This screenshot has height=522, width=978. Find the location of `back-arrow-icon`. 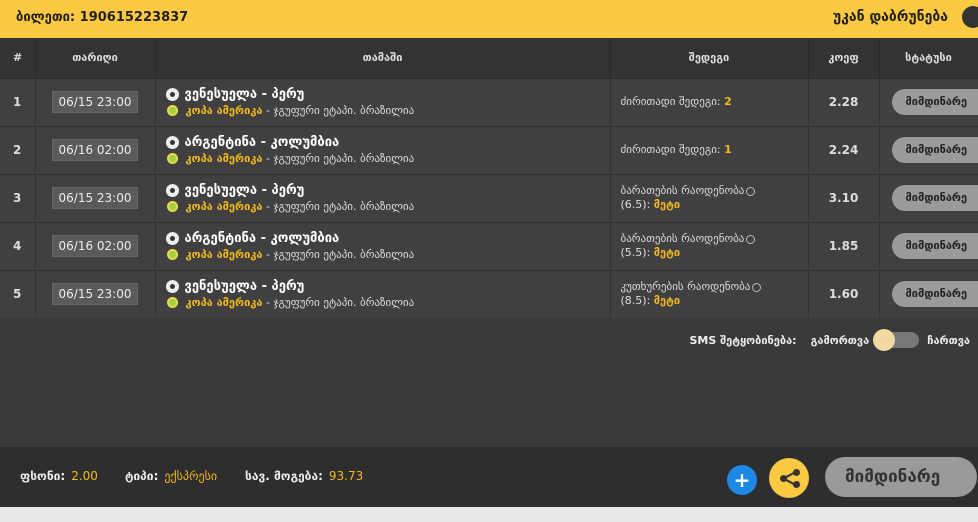

back-arrow-icon is located at coordinates (967, 17).